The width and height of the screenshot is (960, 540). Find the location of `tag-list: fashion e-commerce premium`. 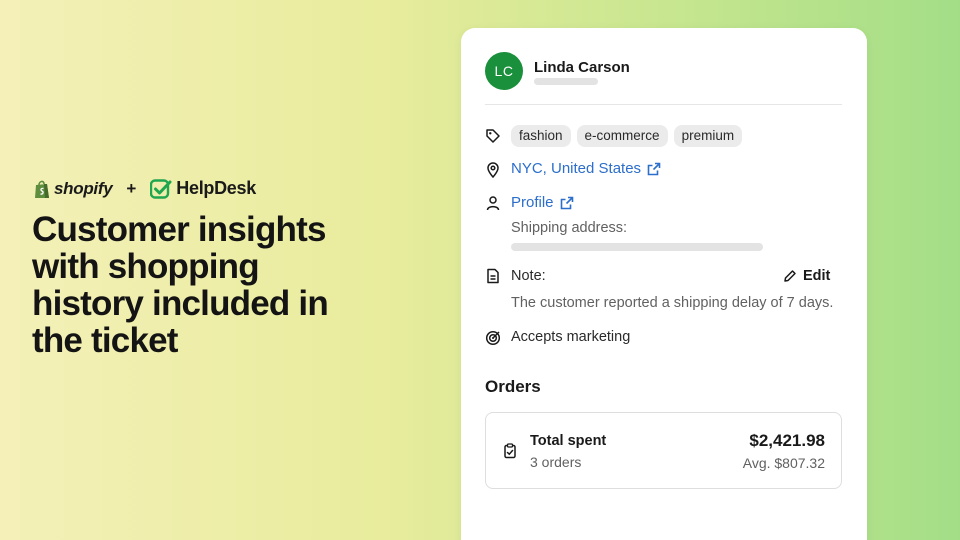

tag-list: fashion e-commerce premium is located at coordinates (627, 136).